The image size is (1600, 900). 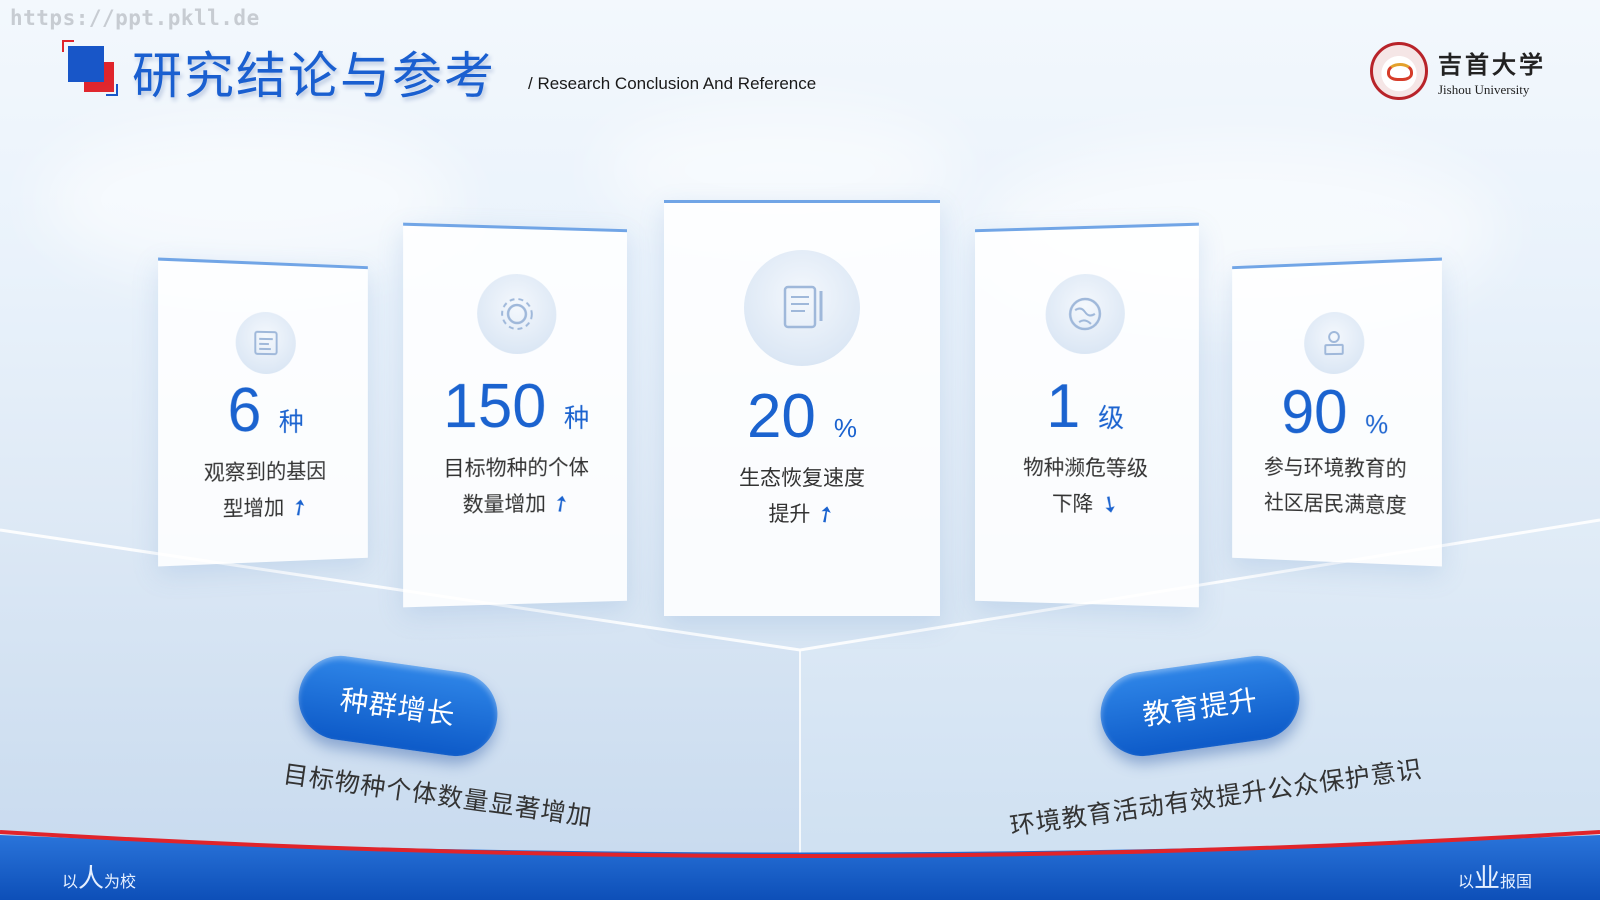 I want to click on footer-motto-left: 以人为校, so click(x=99, y=876).